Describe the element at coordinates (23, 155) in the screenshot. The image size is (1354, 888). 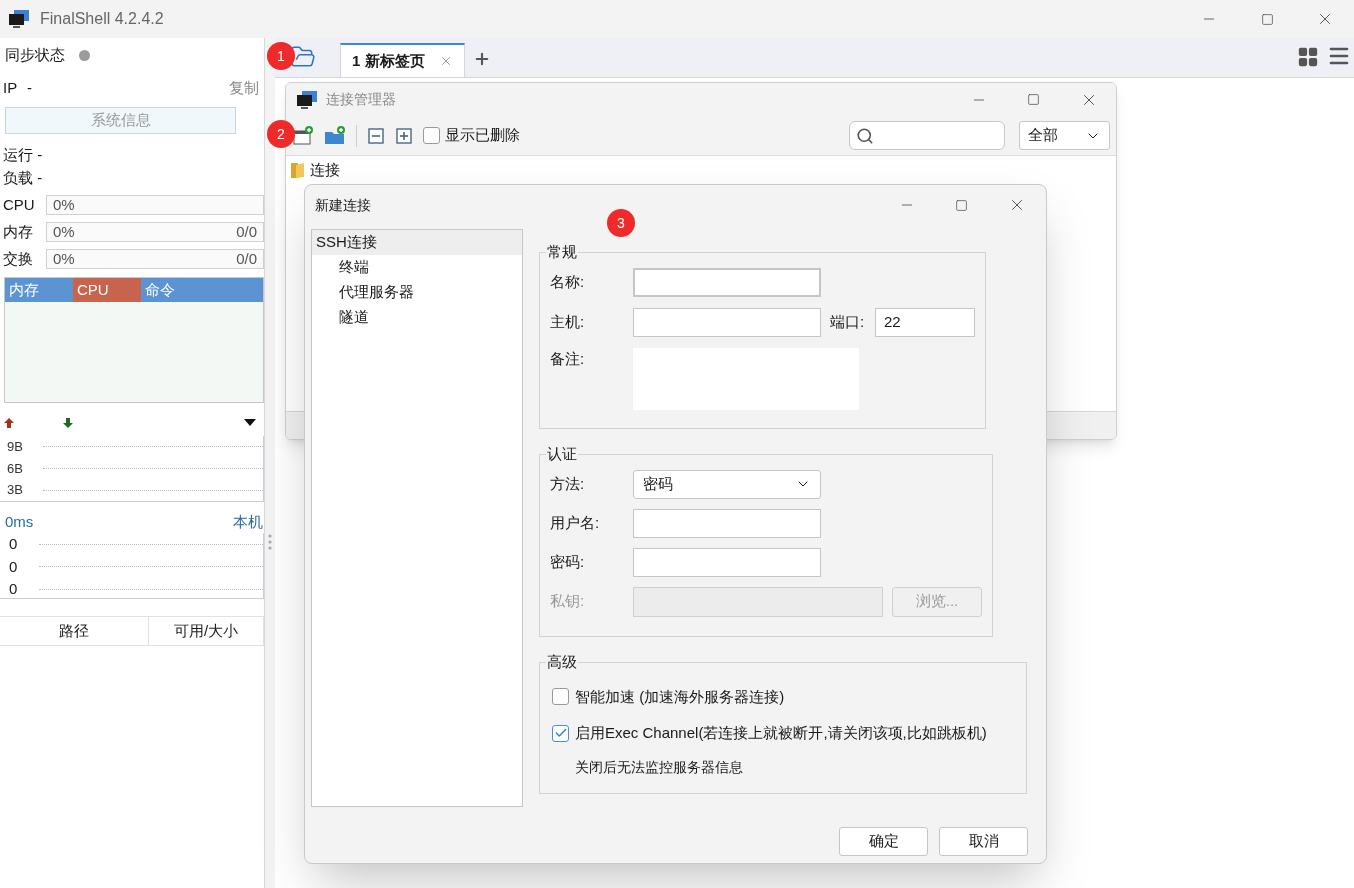
I see `uptime-text: 运行 -` at that location.